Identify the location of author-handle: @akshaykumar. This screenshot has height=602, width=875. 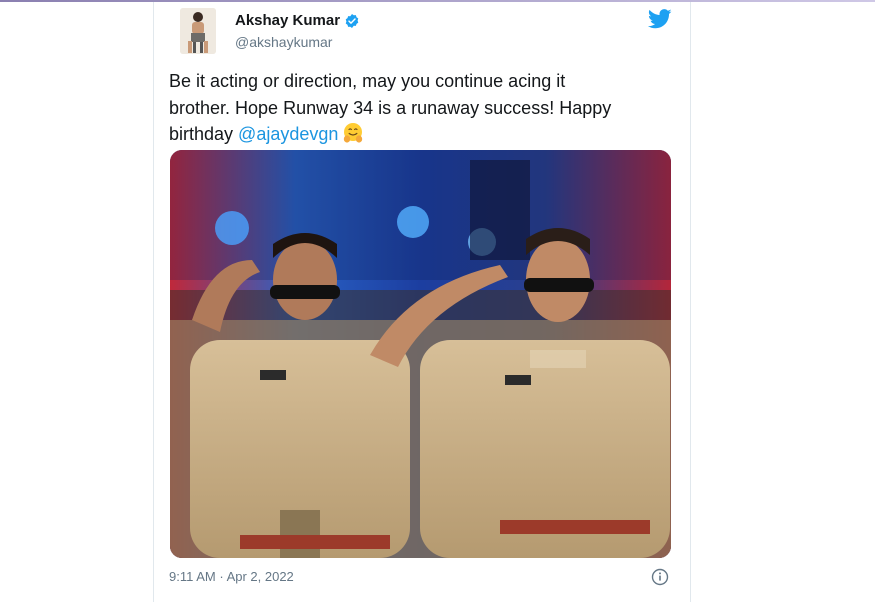
(283, 42).